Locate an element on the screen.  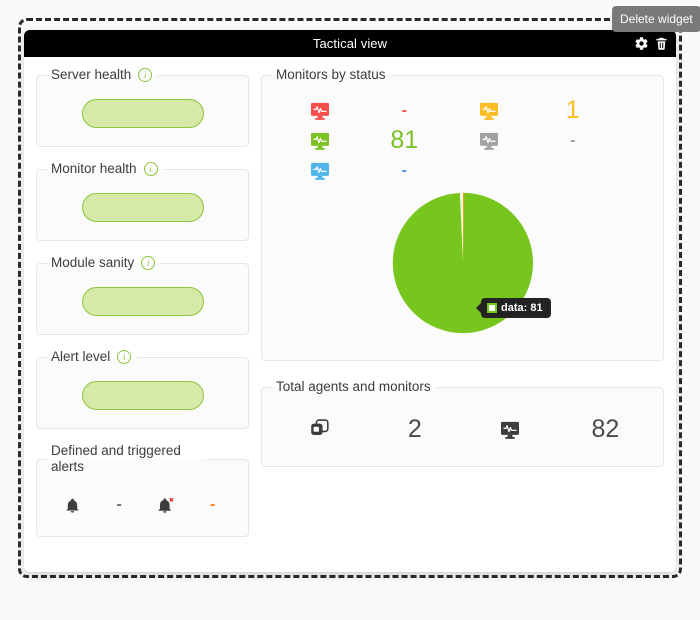
widget-title-actions is located at coordinates (651, 43).